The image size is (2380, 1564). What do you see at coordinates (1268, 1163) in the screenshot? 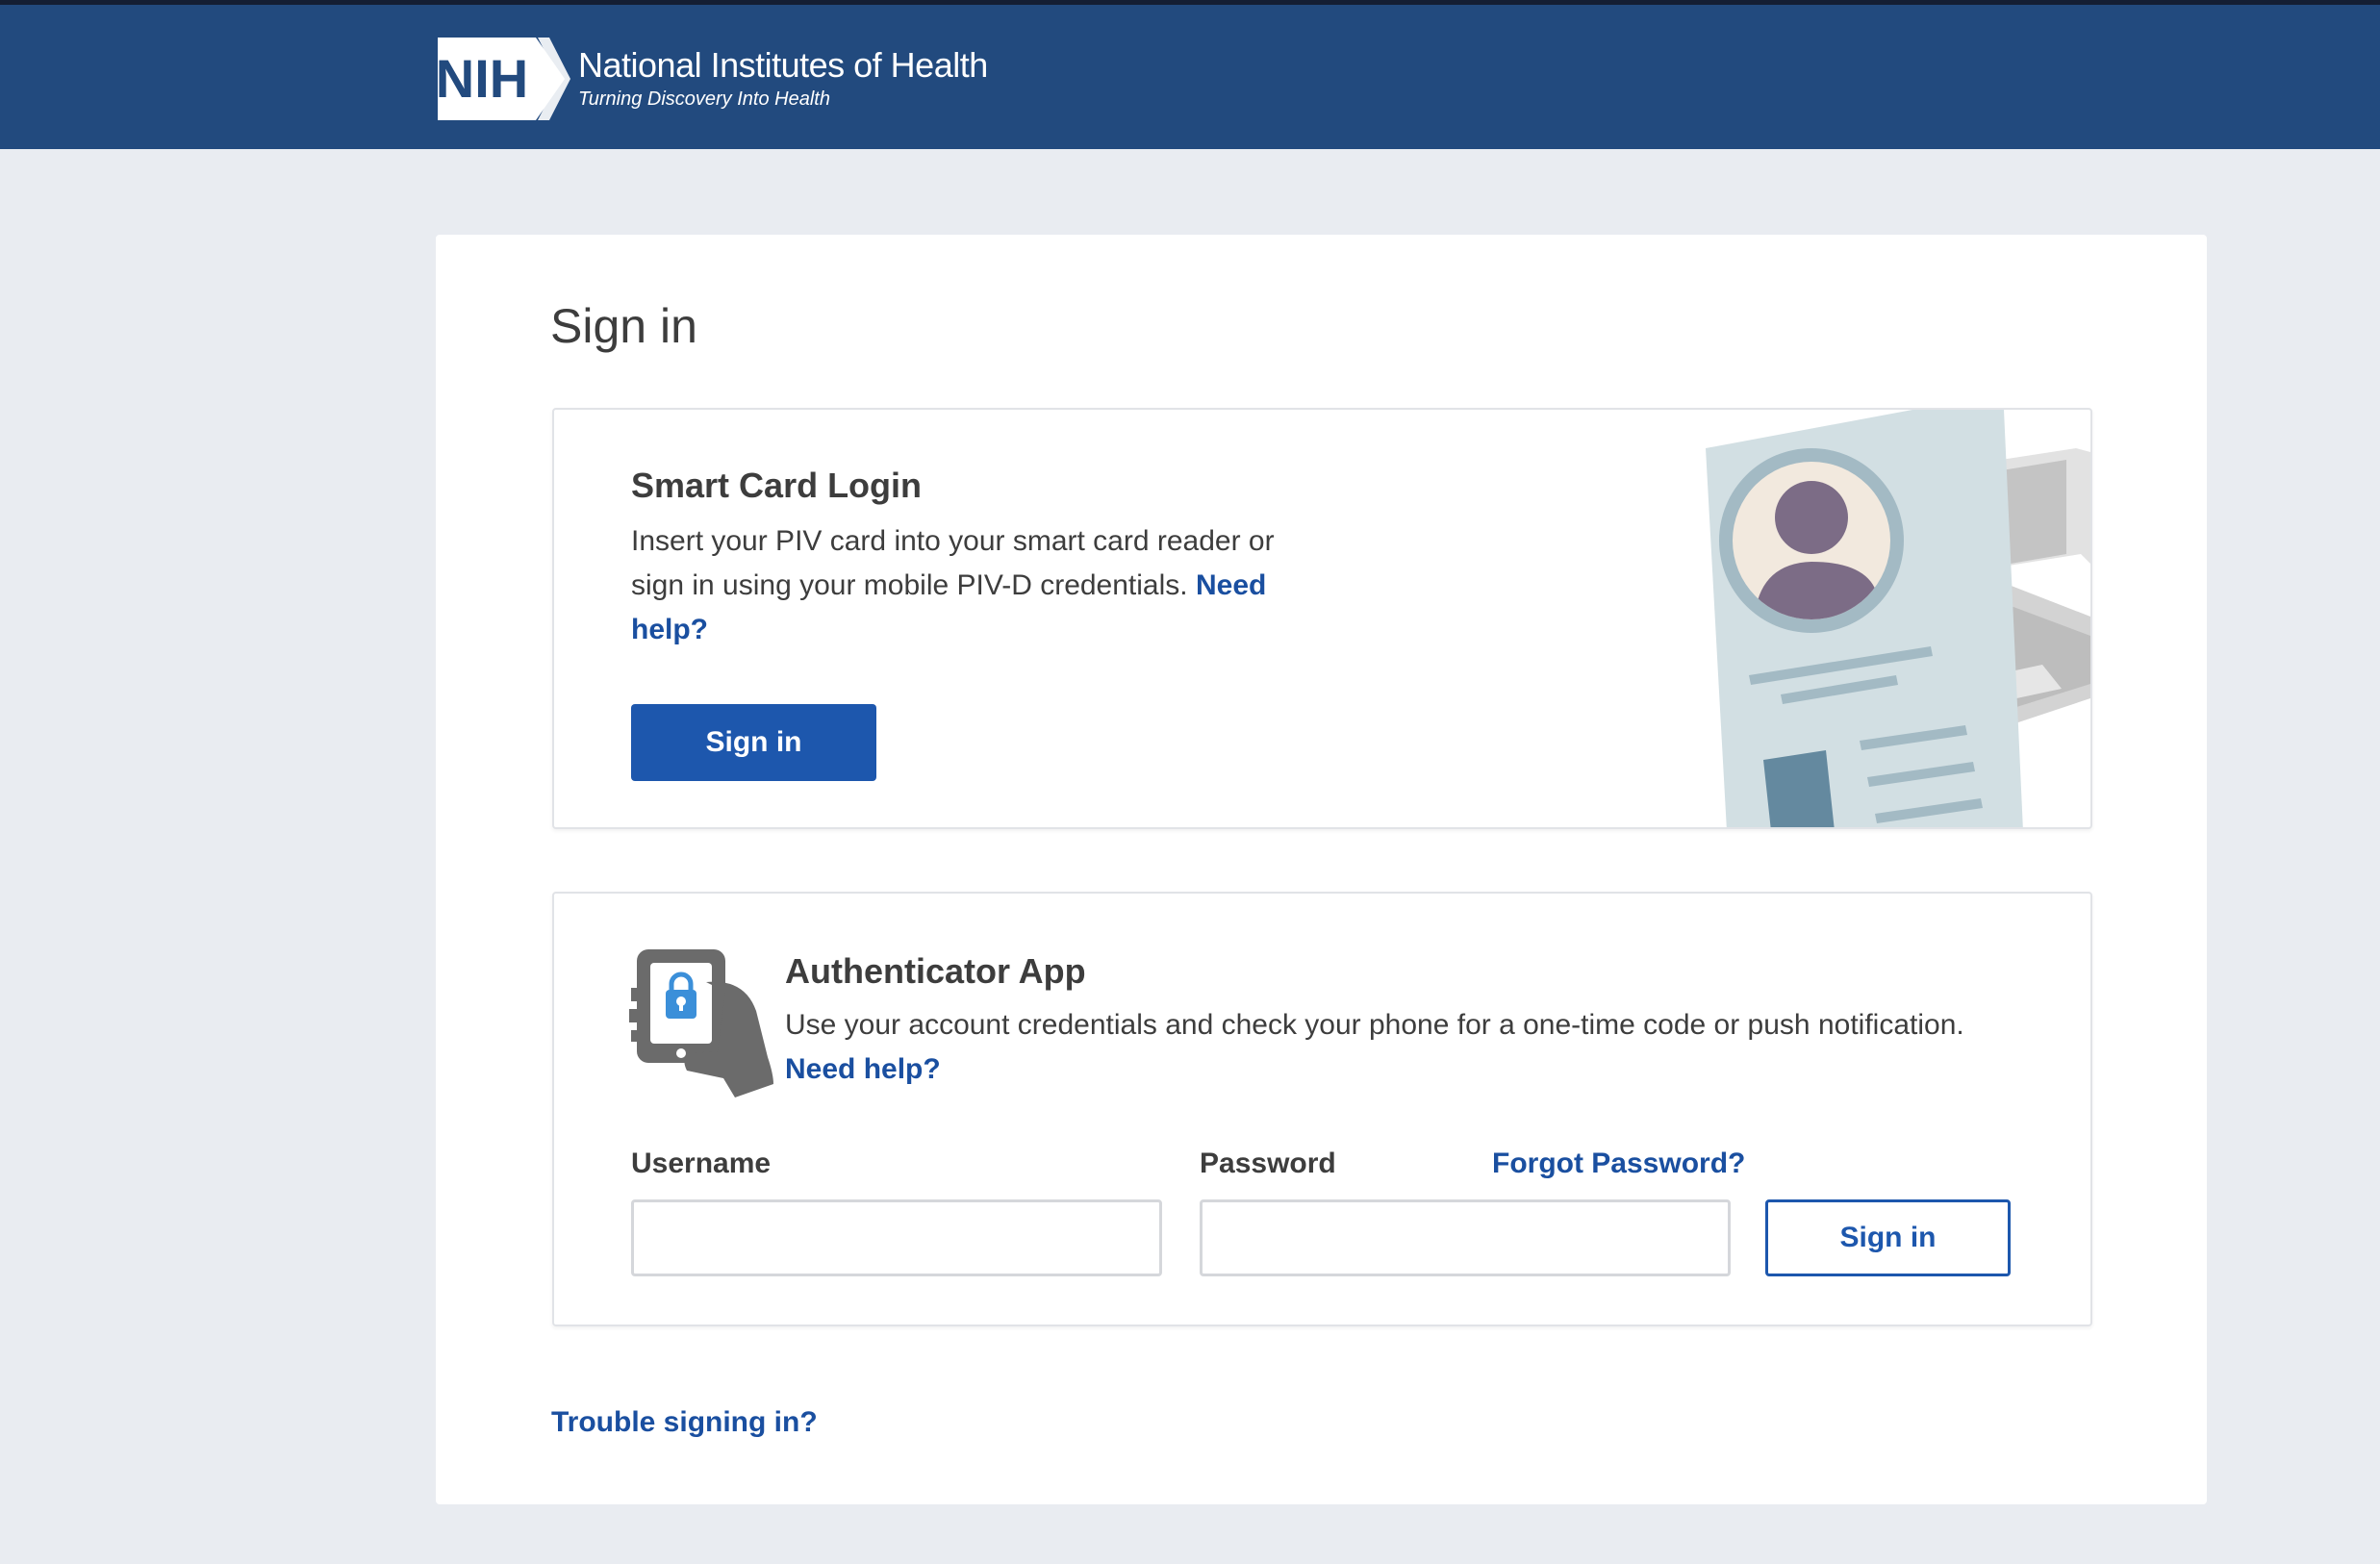
I see `password-label: Password` at bounding box center [1268, 1163].